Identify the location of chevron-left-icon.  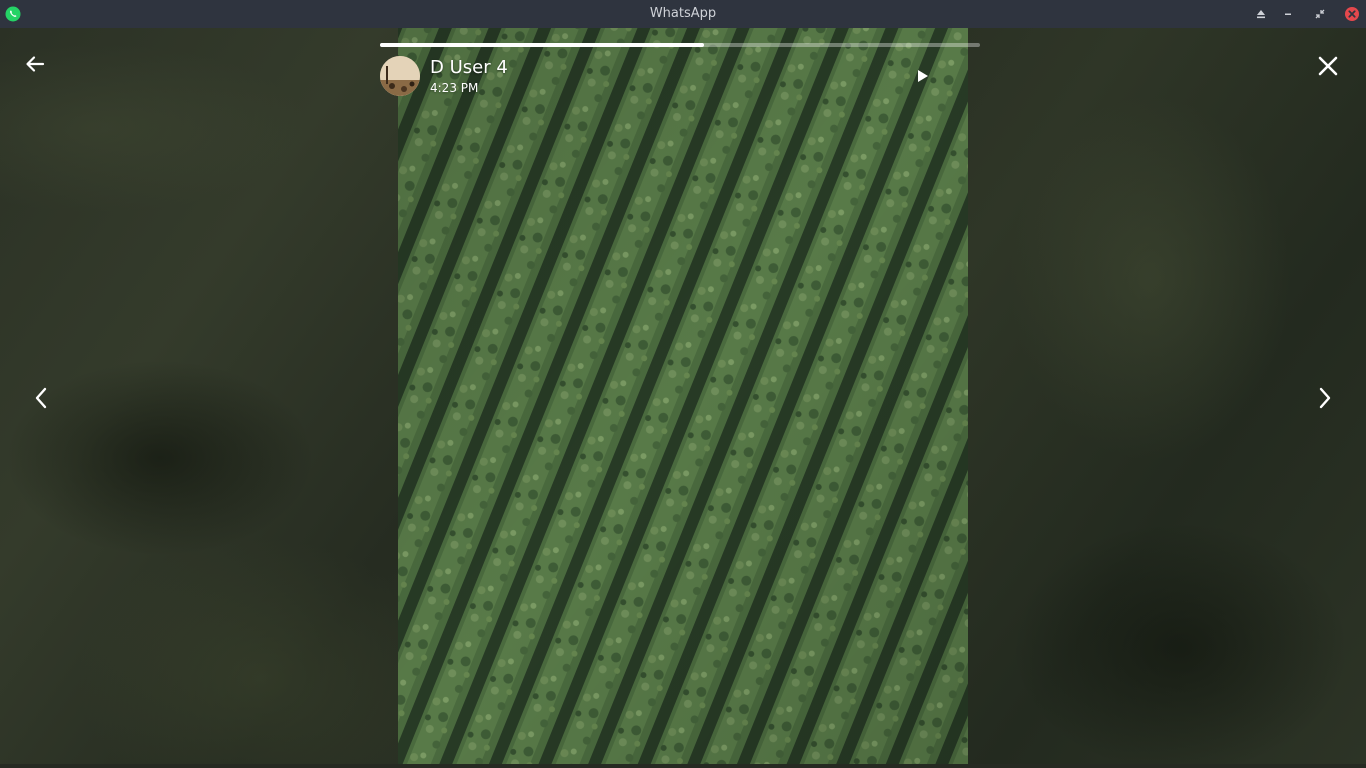
(41, 398).